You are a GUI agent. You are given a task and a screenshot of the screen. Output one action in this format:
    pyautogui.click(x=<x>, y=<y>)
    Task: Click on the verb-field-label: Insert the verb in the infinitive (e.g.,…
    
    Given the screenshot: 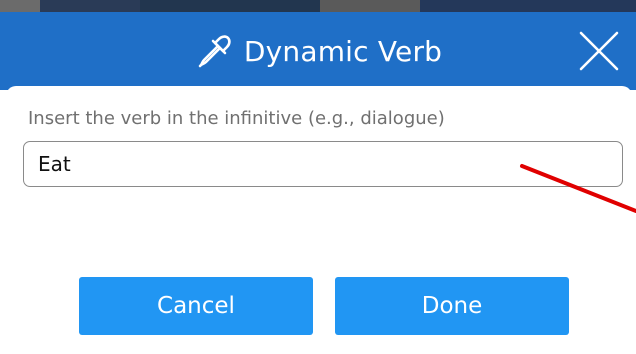 What is the action you would take?
    pyautogui.click(x=236, y=118)
    